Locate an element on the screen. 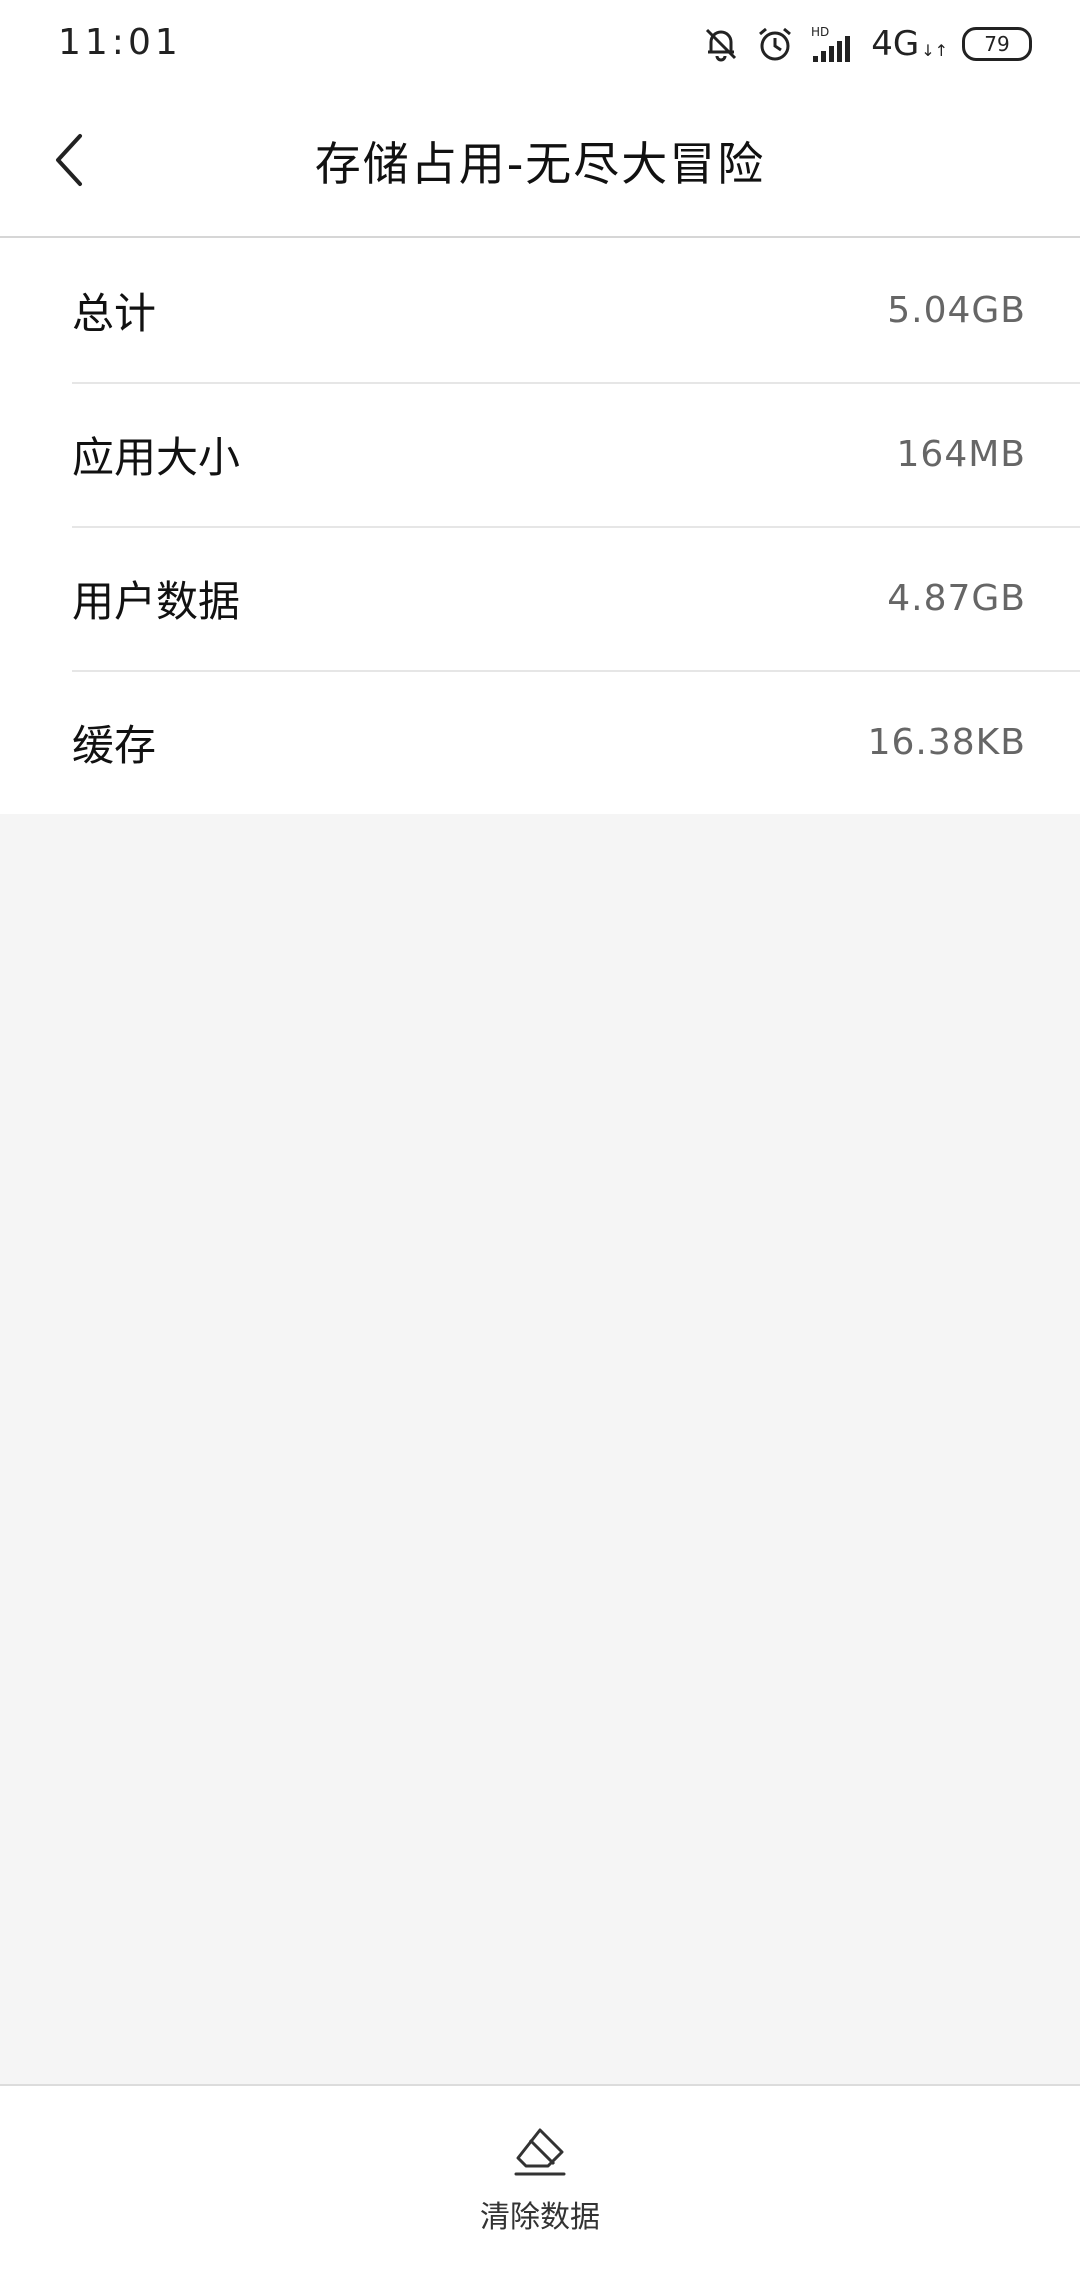 This screenshot has width=1080, height=2282. network-activity: ↓↑ is located at coordinates (934, 50).